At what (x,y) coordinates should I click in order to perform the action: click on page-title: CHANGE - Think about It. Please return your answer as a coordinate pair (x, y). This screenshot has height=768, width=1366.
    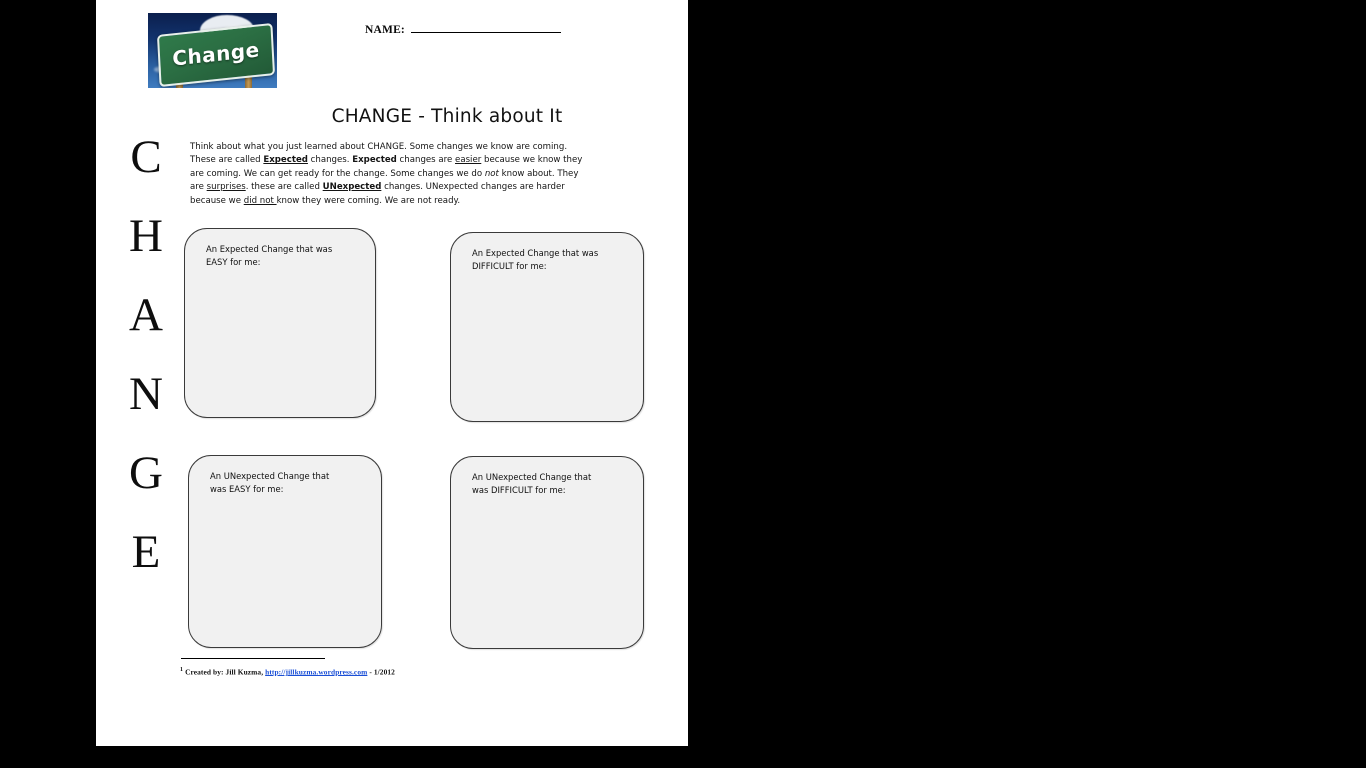
    Looking at the image, I should click on (447, 116).